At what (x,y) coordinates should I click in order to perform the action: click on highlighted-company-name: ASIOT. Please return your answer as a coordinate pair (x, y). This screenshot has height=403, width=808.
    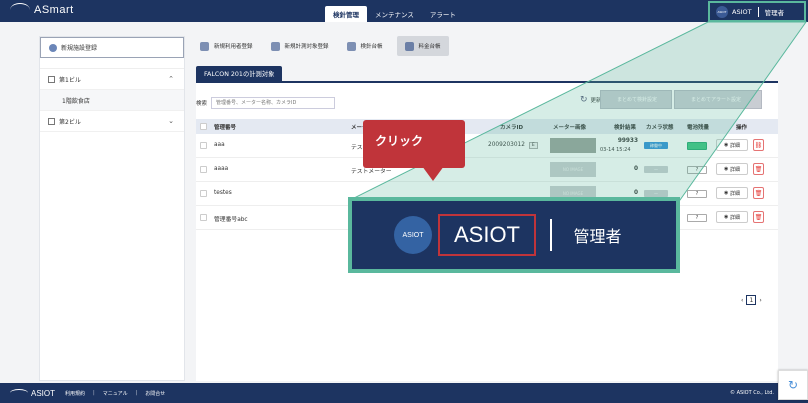
    Looking at the image, I should click on (487, 235).